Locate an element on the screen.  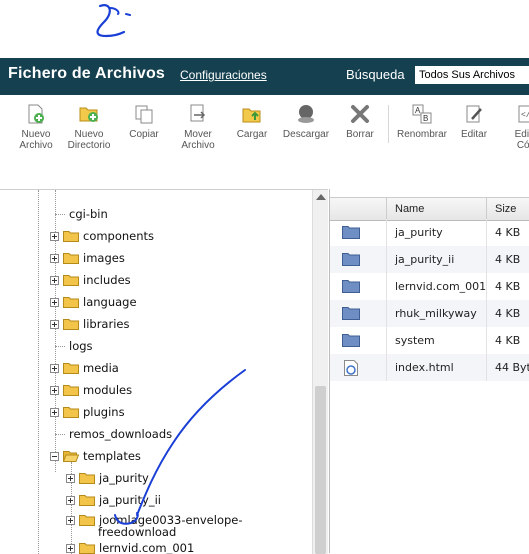
tree-item-libraries: libraries is located at coordinates (89, 324).